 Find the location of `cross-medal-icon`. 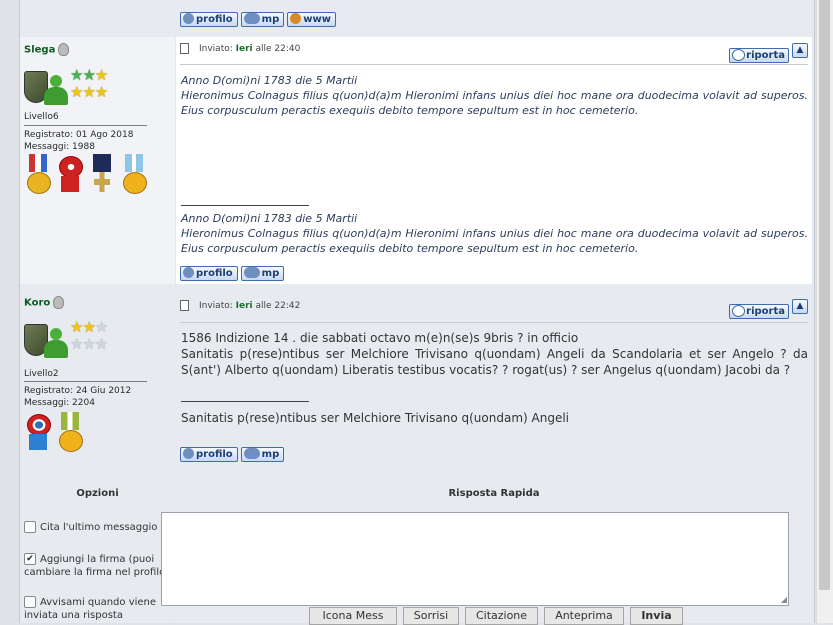

cross-medal-icon is located at coordinates (102, 174).